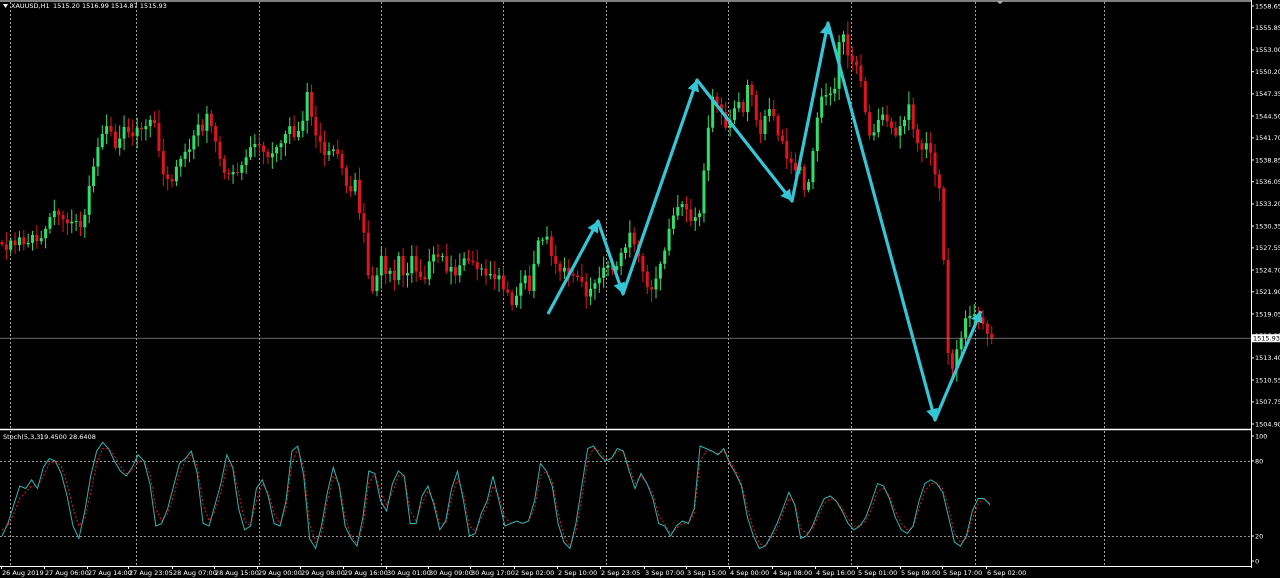  I want to click on time-tick-label: 29 Aug 00:00, so click(280, 573).